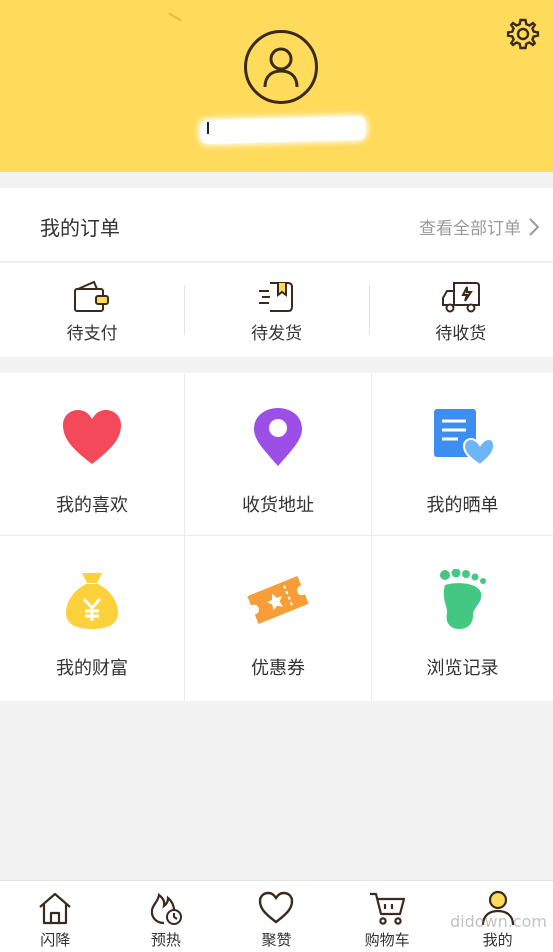  What do you see at coordinates (175, 17) in the screenshot?
I see `decorative-mark` at bounding box center [175, 17].